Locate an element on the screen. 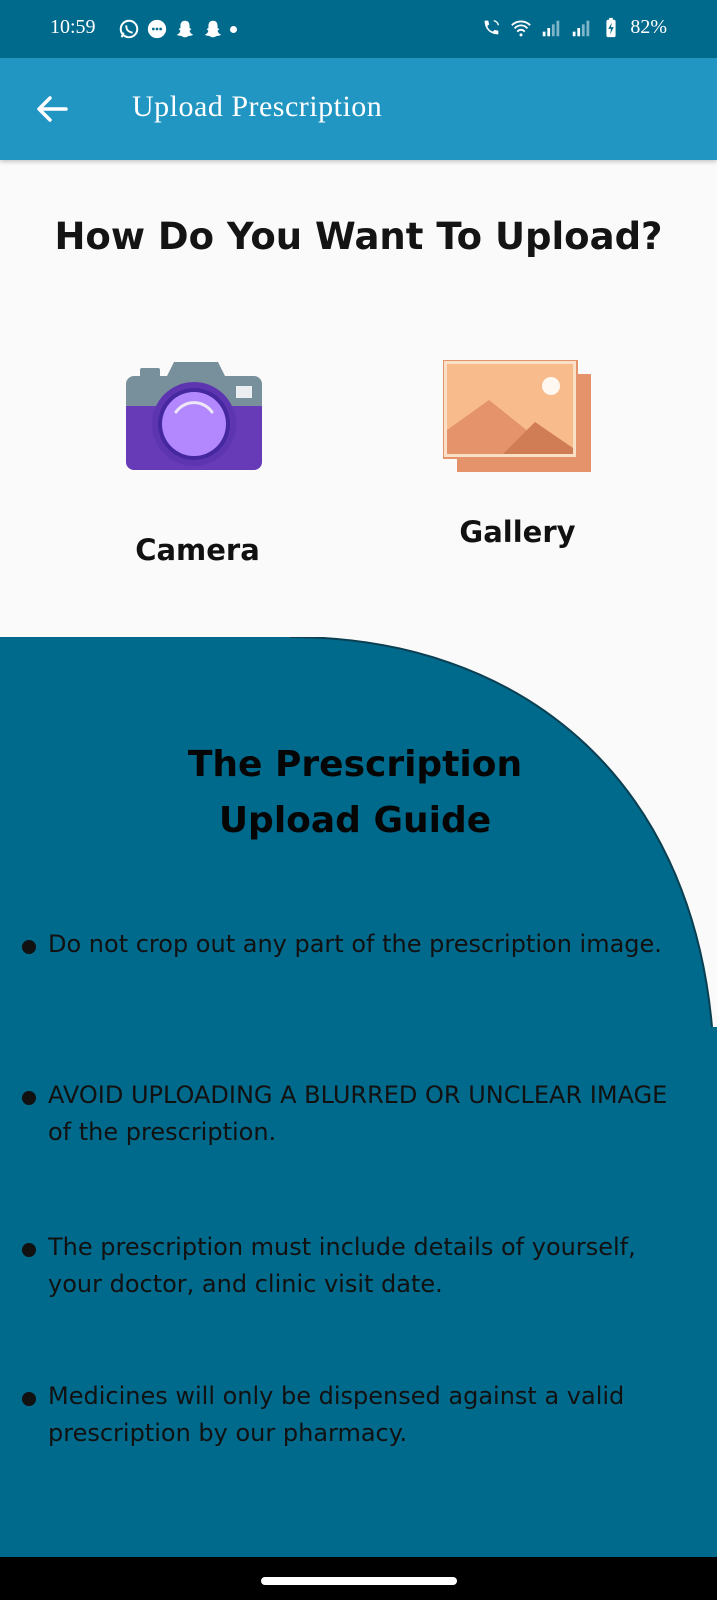  status-bar: 10:59 82% is located at coordinates (358, 29).